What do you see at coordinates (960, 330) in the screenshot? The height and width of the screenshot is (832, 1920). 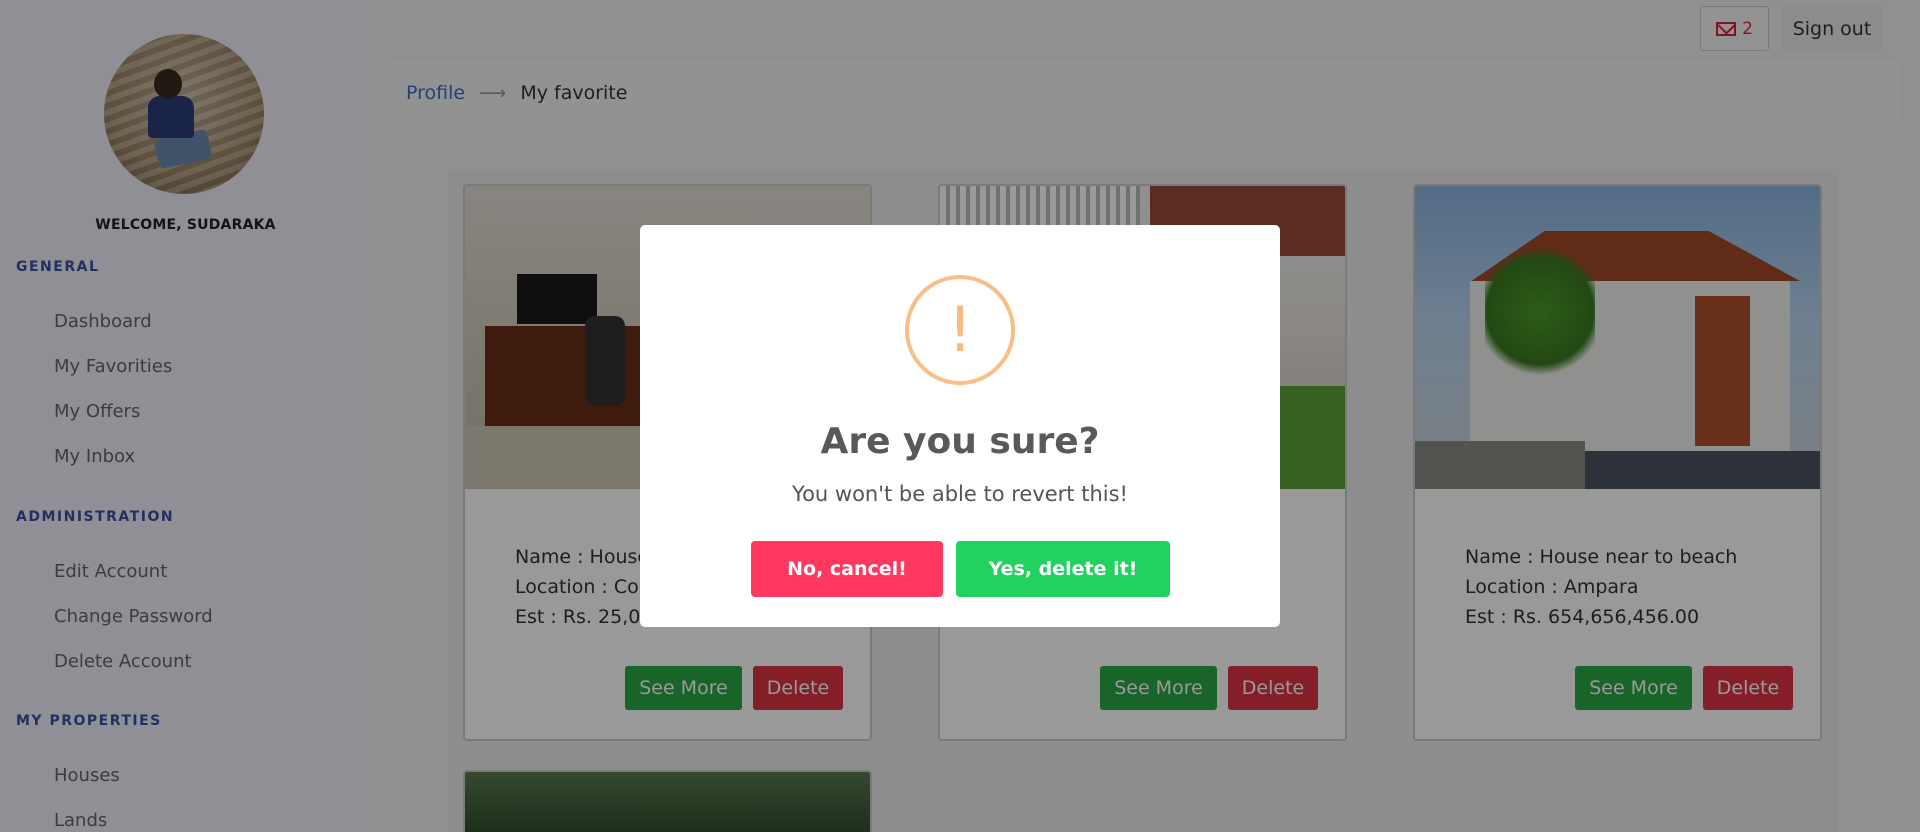 I see `warning-icon: !` at bounding box center [960, 330].